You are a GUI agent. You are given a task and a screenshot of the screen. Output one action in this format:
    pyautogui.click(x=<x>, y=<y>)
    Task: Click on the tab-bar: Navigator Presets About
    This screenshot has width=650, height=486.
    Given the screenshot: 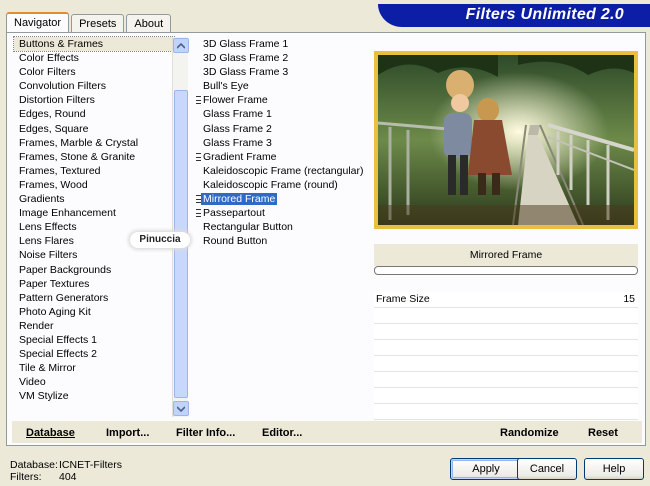 What is the action you would take?
    pyautogui.click(x=89, y=22)
    